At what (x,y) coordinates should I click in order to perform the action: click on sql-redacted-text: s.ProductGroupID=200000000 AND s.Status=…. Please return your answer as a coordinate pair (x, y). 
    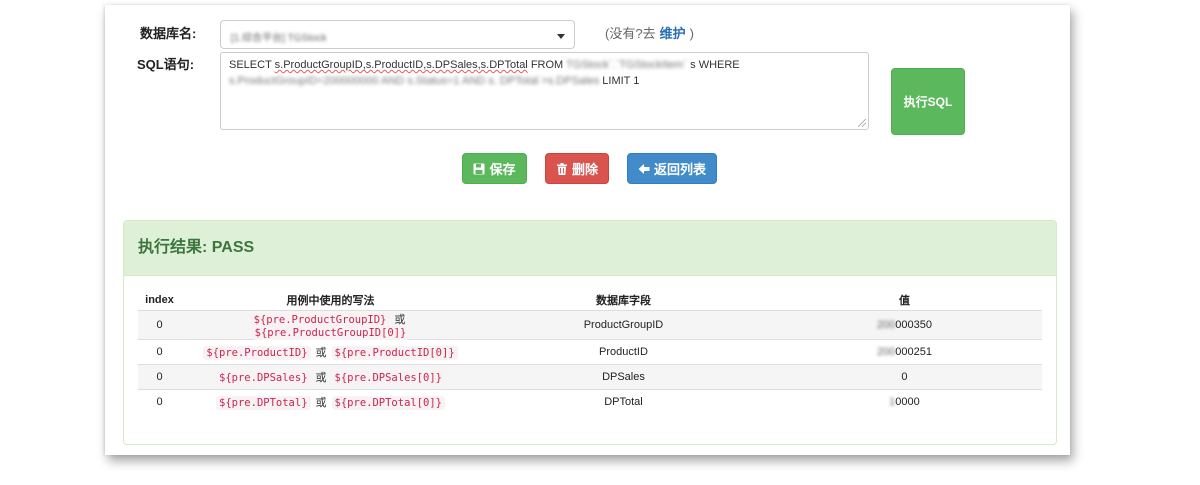
    Looking at the image, I should click on (414, 81).